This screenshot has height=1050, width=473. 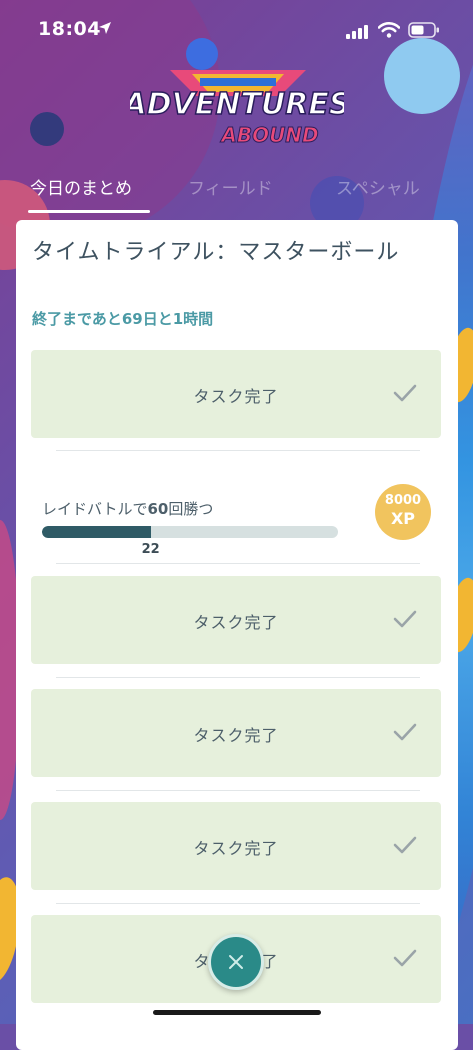 I want to click on status-bar: 18:04, so click(x=236, y=30).